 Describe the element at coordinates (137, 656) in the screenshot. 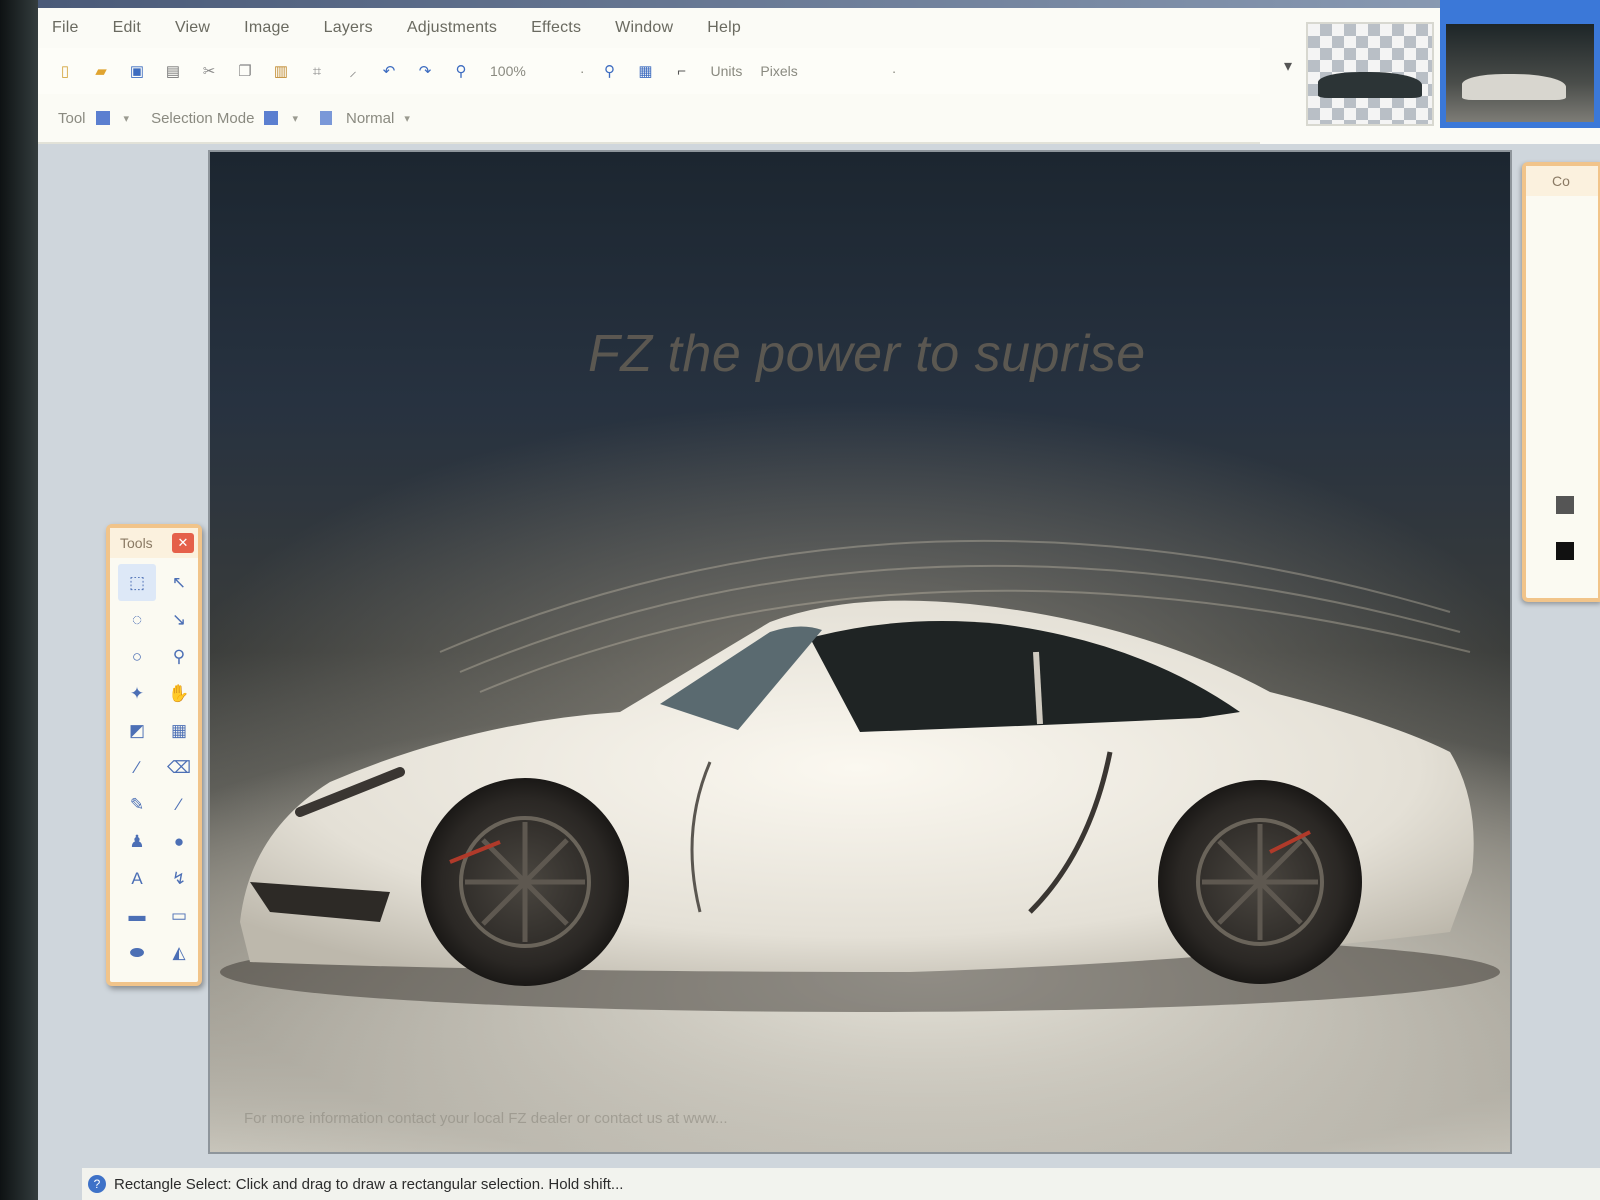

I see `tool-ellipse-select-icon: ○` at that location.